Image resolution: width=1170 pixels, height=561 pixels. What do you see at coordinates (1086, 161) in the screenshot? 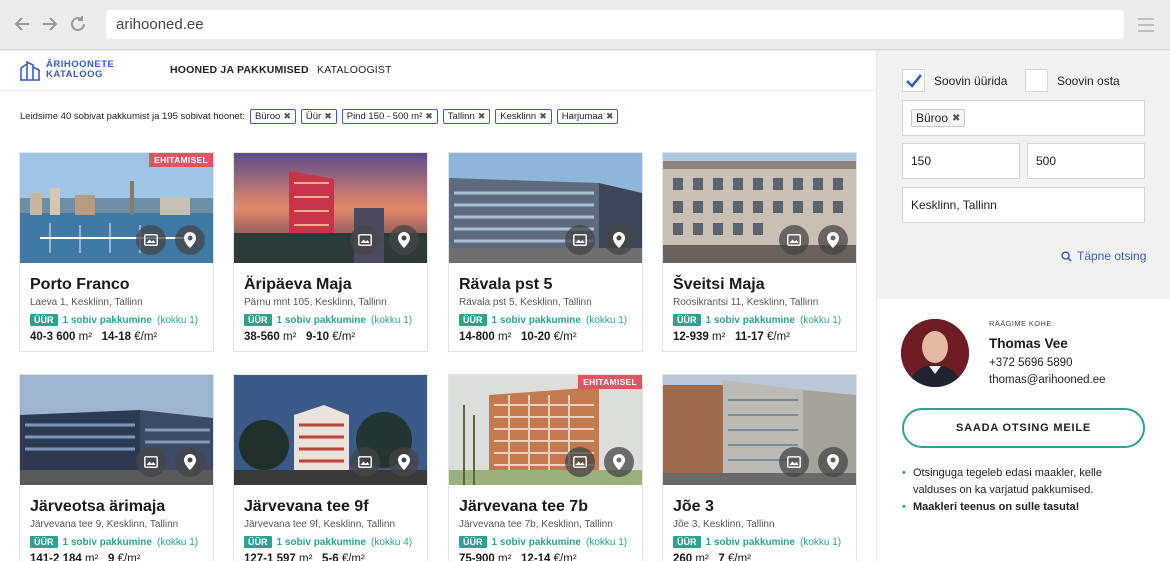
I see `area-max-input: 500` at bounding box center [1086, 161].